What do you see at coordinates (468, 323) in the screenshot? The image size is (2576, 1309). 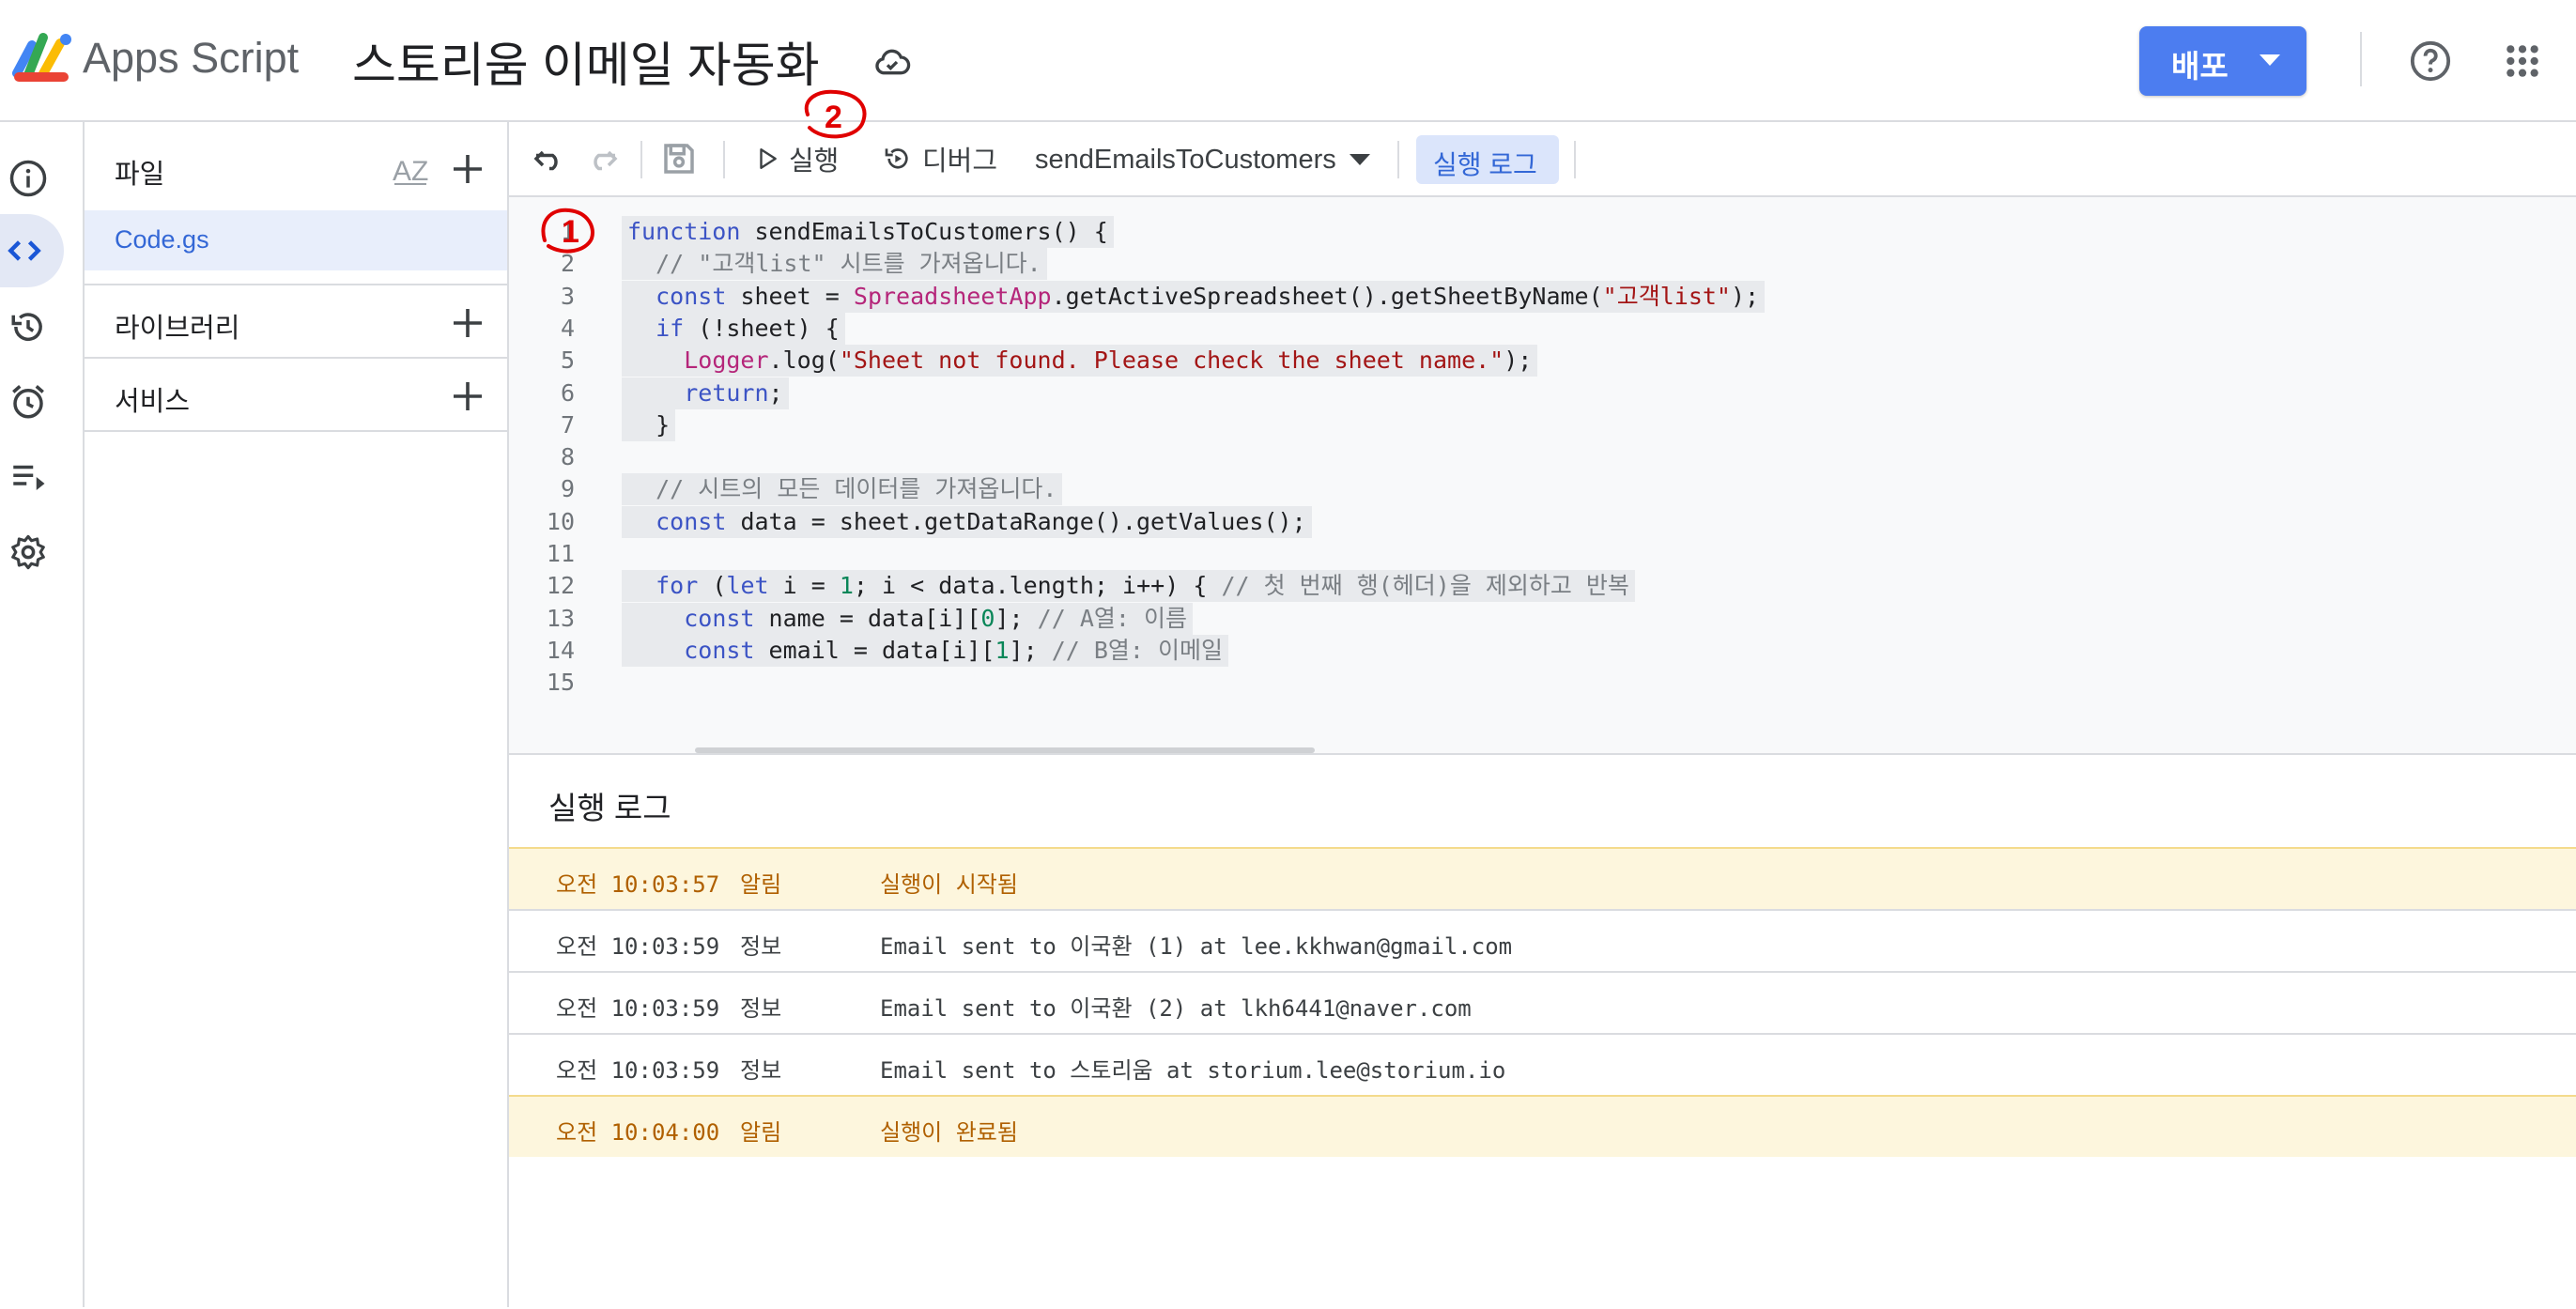 I see `add-library-icon` at bounding box center [468, 323].